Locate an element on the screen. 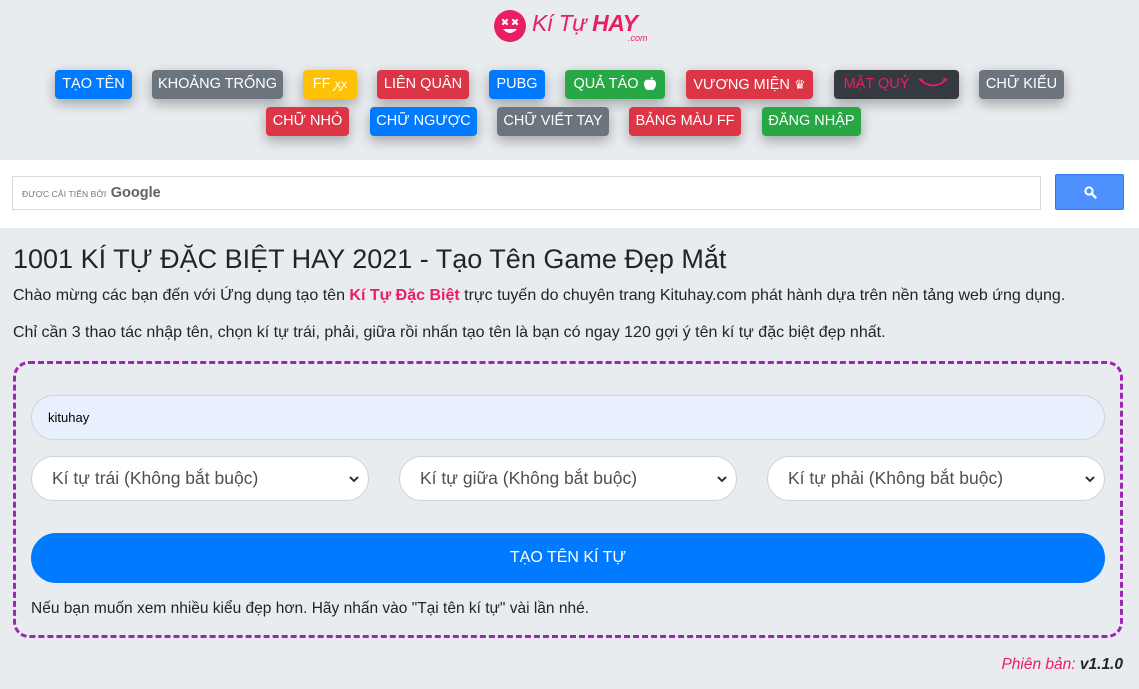  logo-text: Kí Tự HAY .com is located at coordinates (590, 26).